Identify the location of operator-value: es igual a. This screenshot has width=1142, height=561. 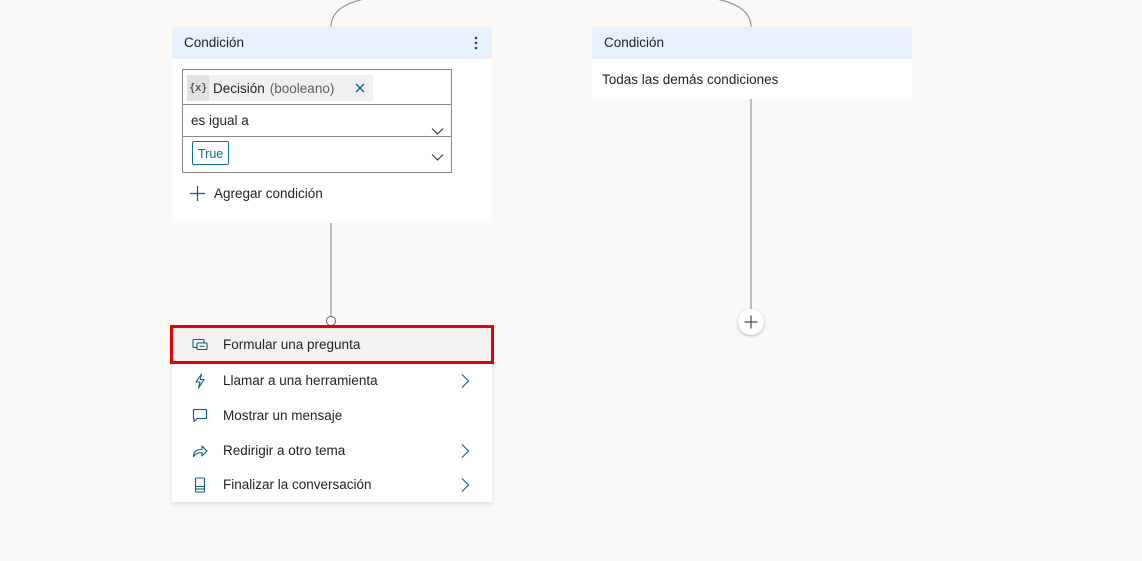
(220, 120).